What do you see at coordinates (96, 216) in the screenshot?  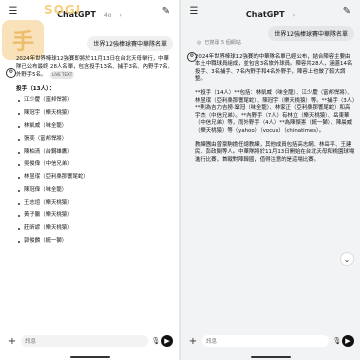 I see `list-item: 黃子鵬（樂天桃猿）` at bounding box center [96, 216].